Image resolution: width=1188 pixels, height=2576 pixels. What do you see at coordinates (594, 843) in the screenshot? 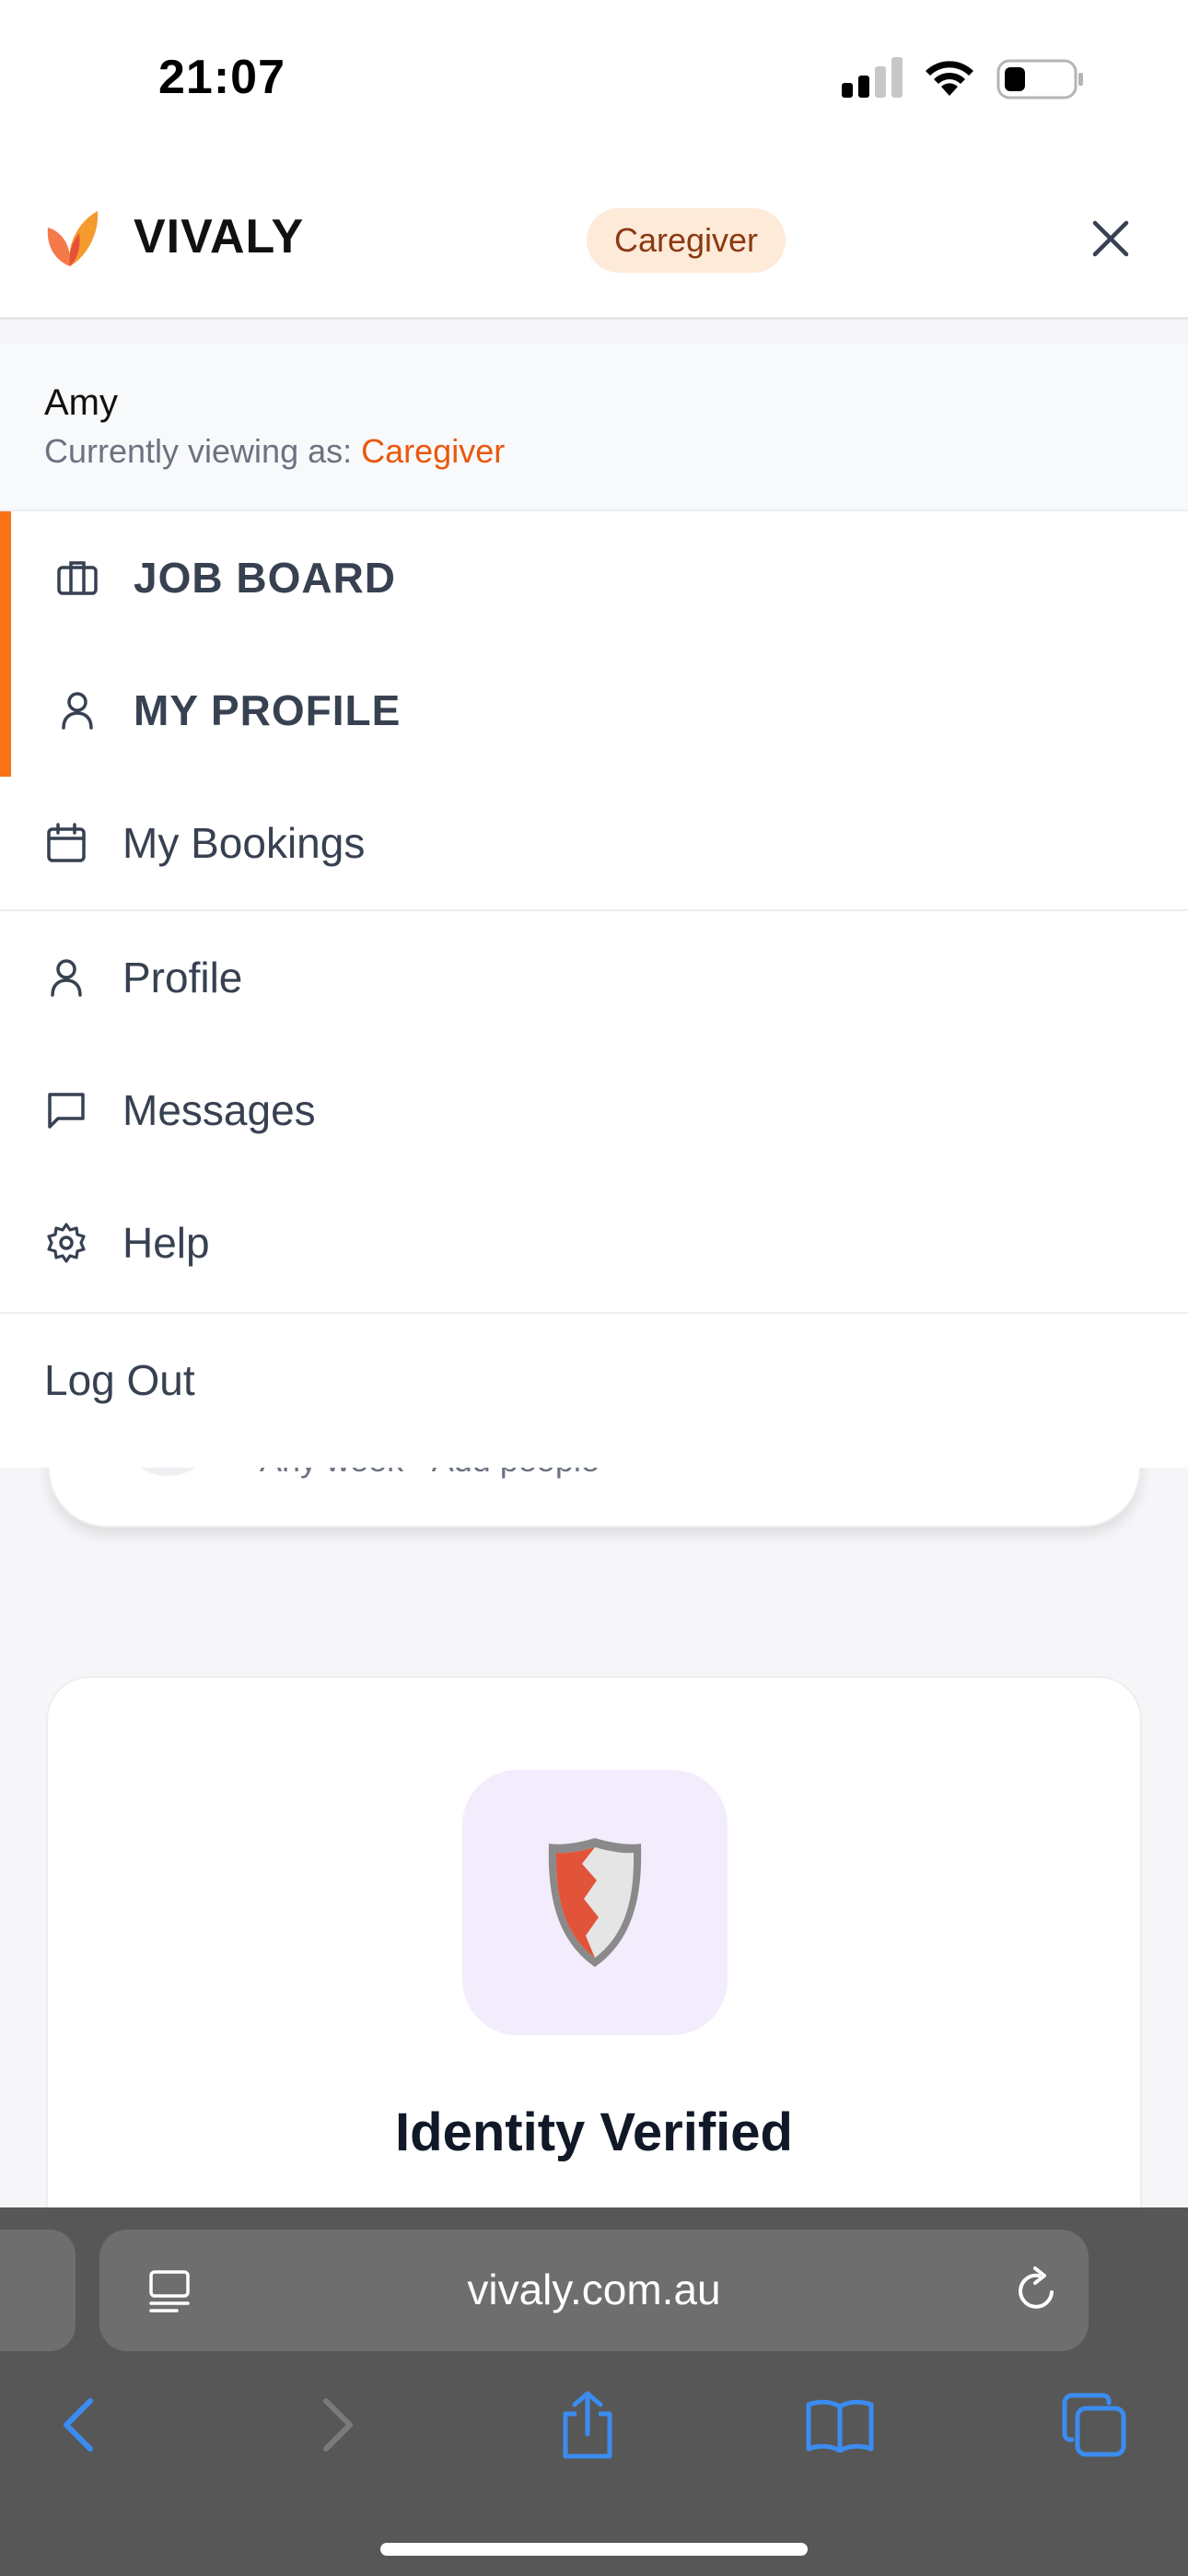
I see `menu-item-my-bookings: My Bookings` at bounding box center [594, 843].